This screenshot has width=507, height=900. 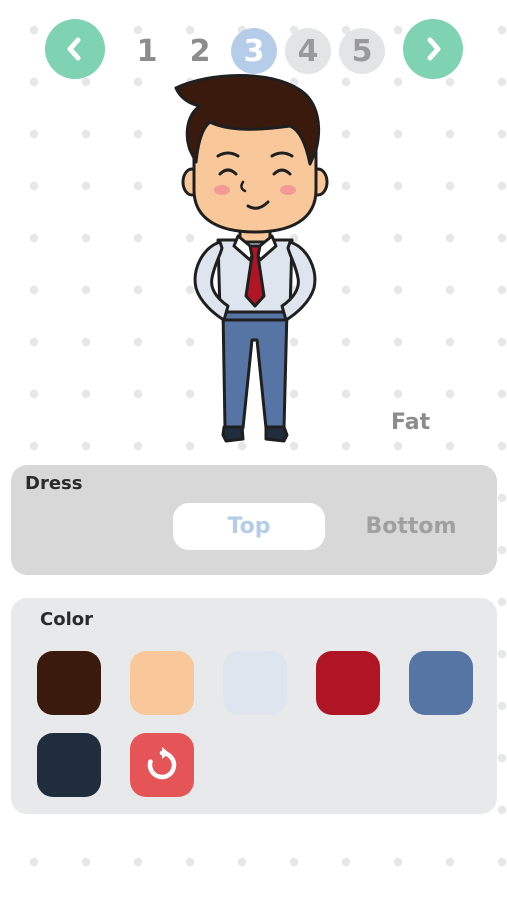 What do you see at coordinates (66, 619) in the screenshot?
I see `color-title: Color` at bounding box center [66, 619].